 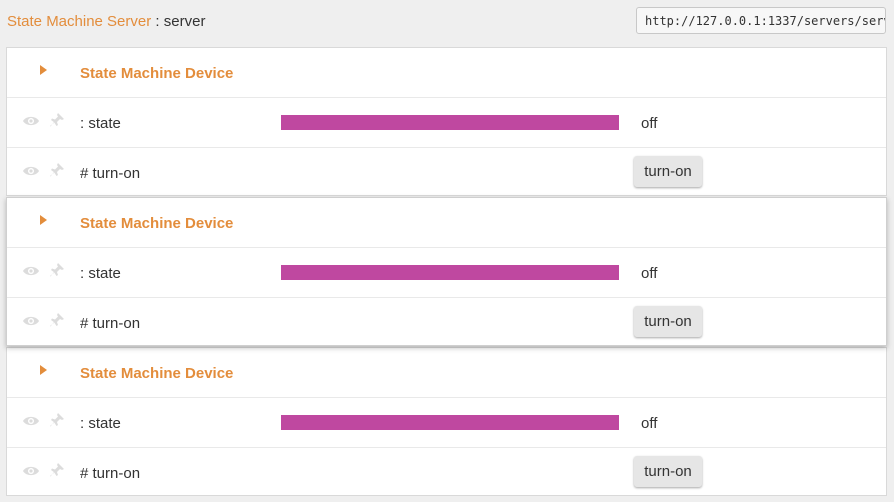 What do you see at coordinates (184, 21) in the screenshot?
I see `server-name: server` at bounding box center [184, 21].